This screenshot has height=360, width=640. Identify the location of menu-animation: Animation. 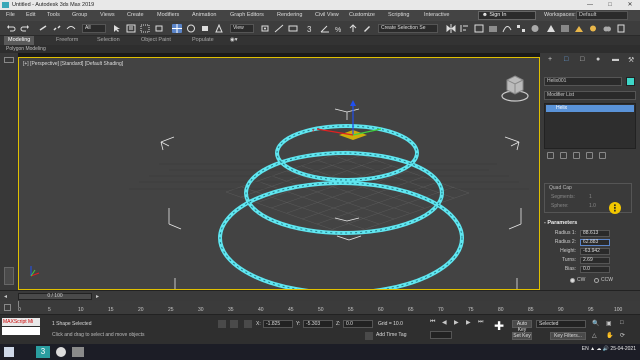
(204, 15).